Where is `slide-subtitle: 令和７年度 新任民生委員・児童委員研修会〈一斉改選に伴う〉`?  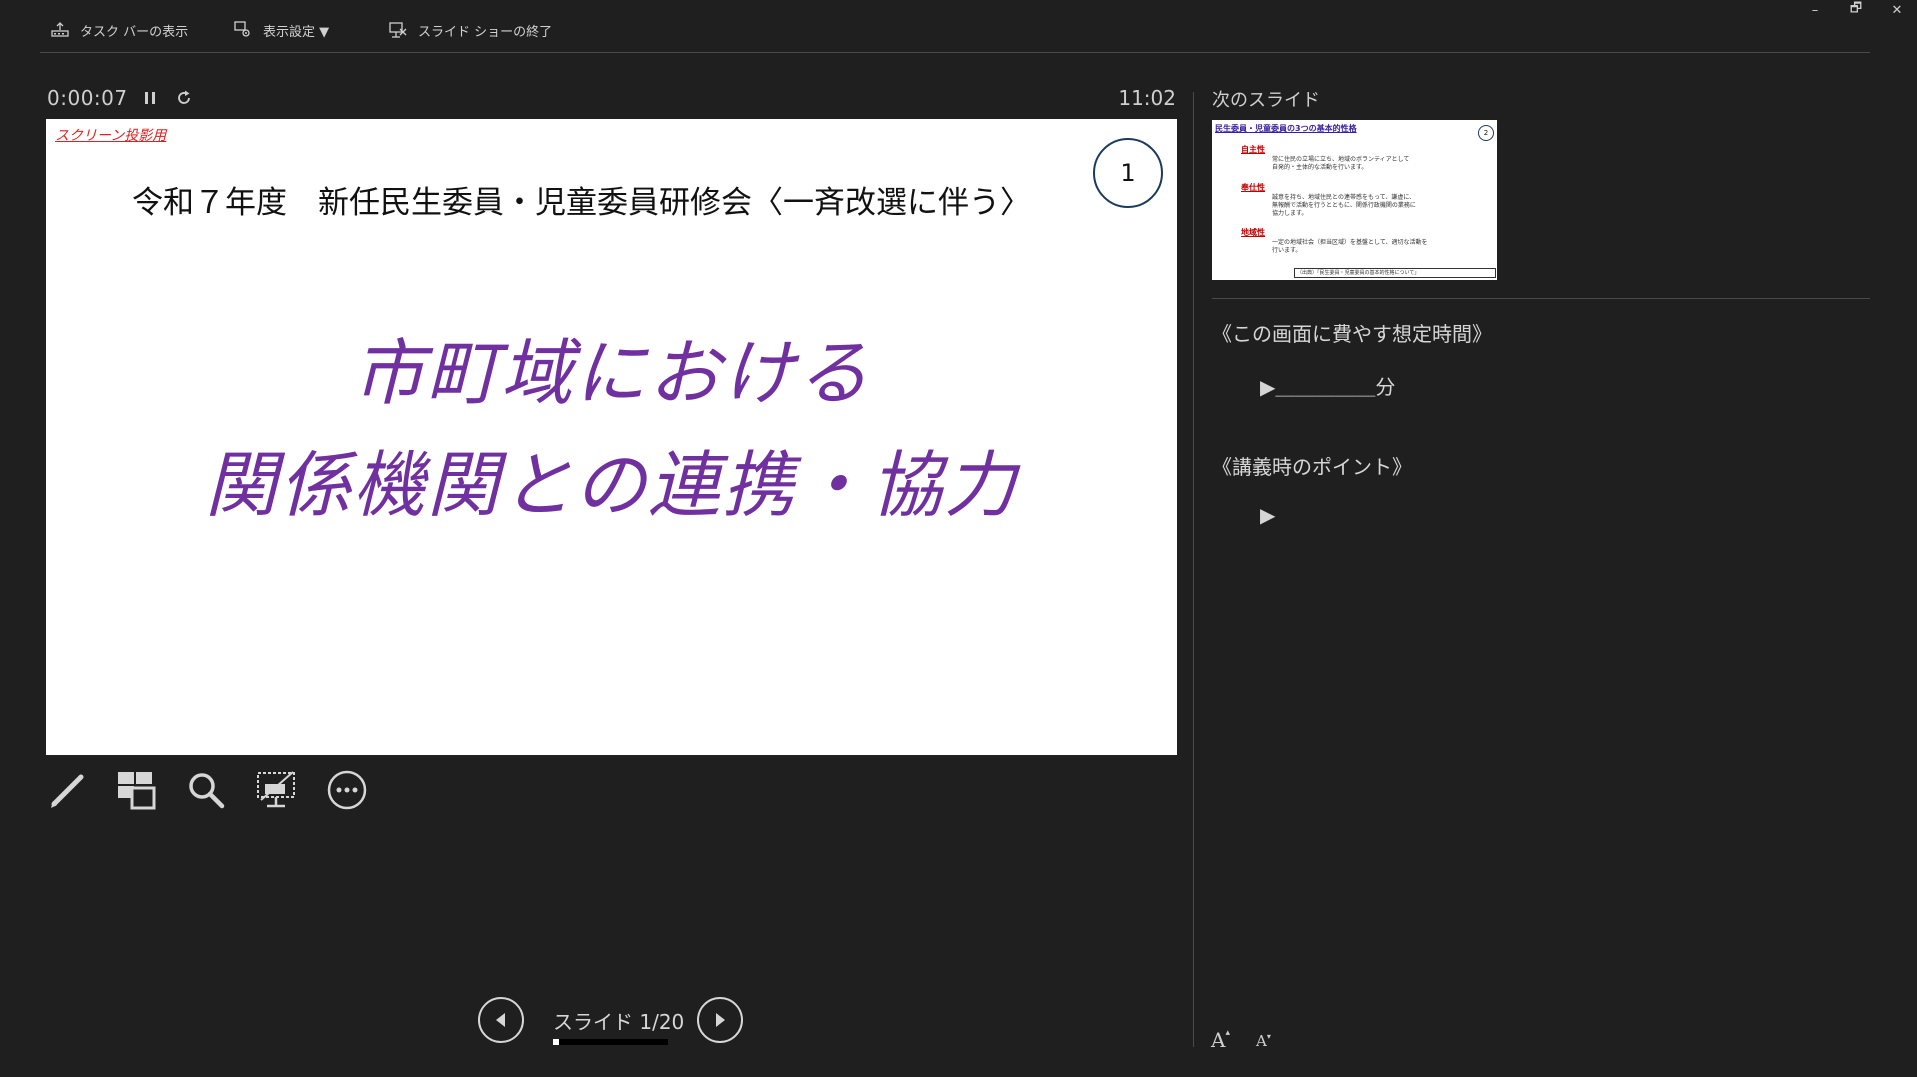
slide-subtitle: 令和７年度 新任民生委員・児童委員研修会〈一斉改選に伴う〉 is located at coordinates (581, 203).